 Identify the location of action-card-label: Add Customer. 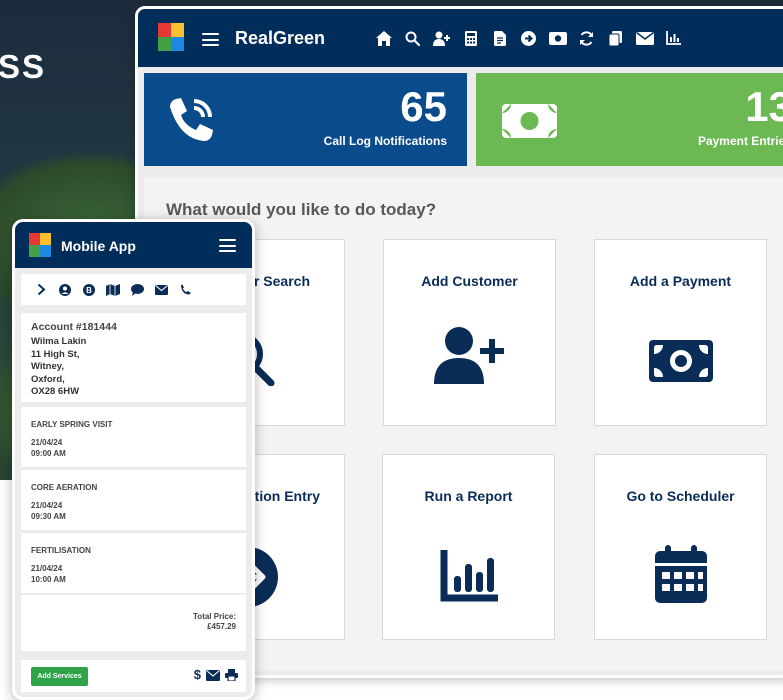
(469, 281).